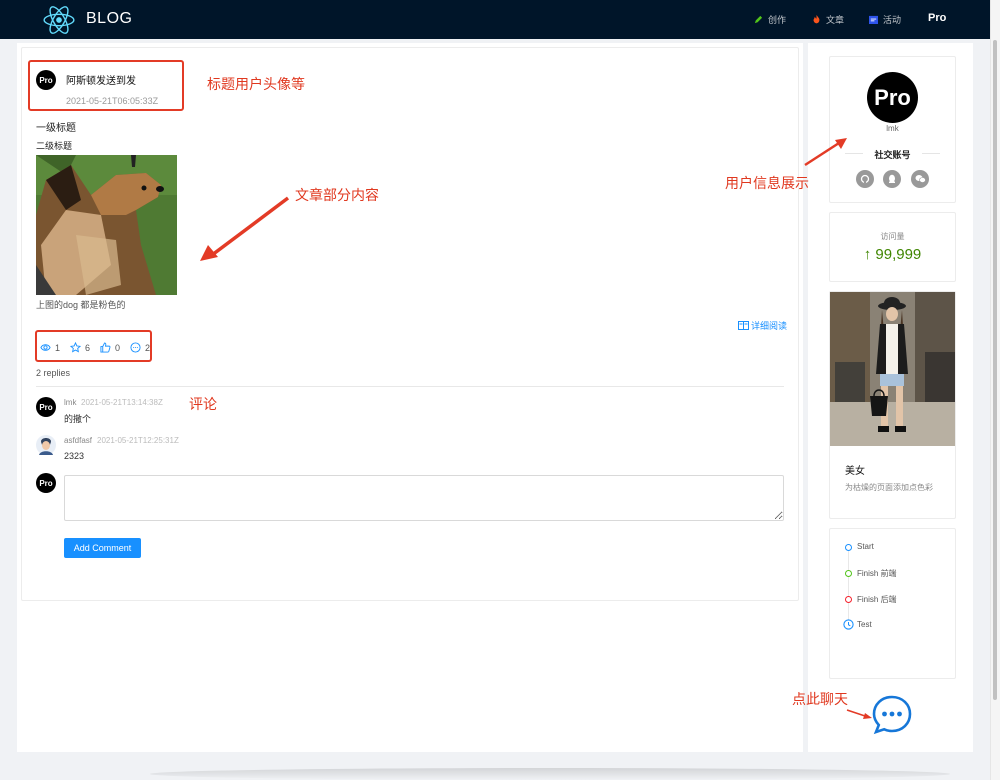 The width and height of the screenshot is (1000, 780). I want to click on visits-number: 99,999, so click(898, 254).